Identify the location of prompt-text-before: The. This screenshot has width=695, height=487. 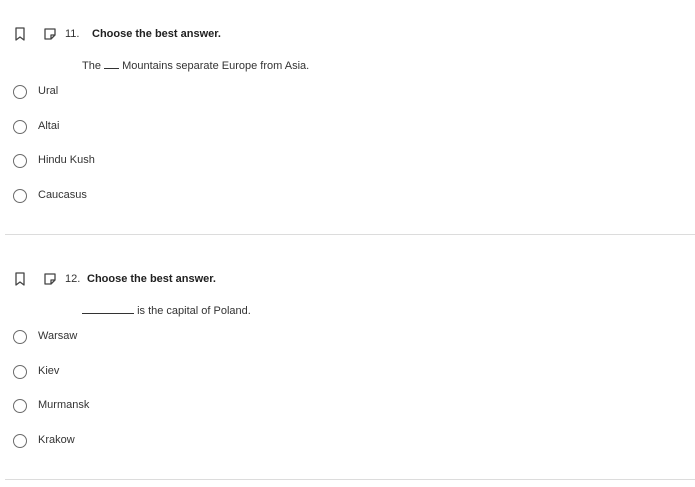
(91, 66).